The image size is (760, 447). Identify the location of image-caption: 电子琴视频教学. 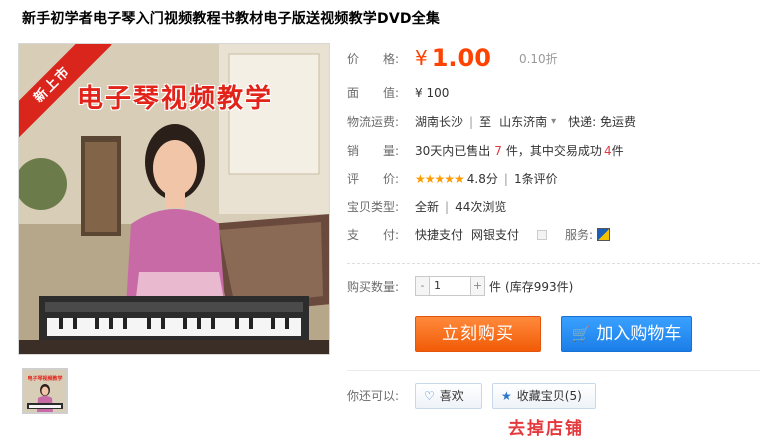
(174, 99).